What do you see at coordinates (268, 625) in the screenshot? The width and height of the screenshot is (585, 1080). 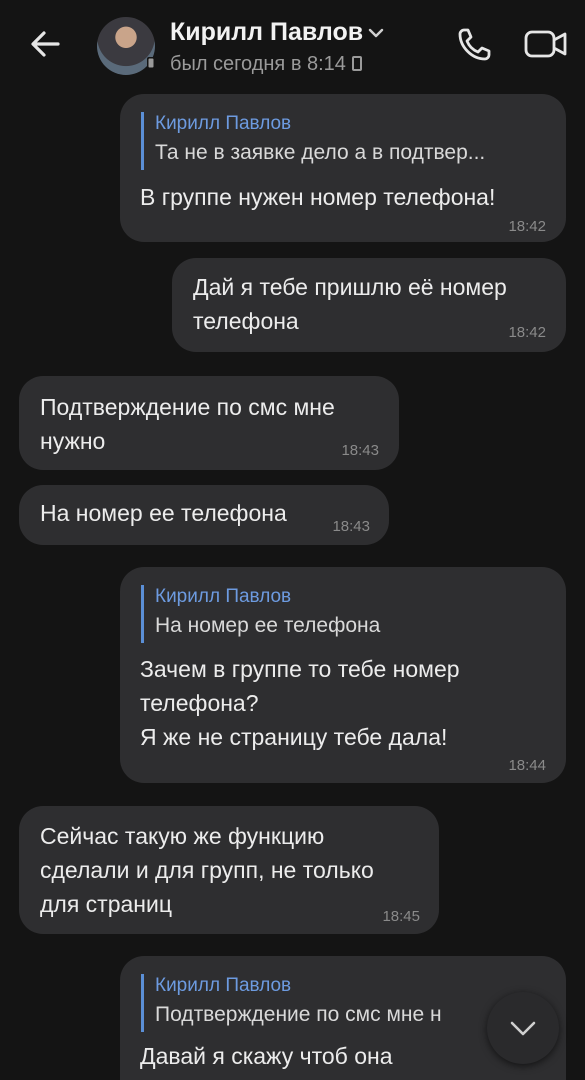 I see `reply-text: На номер ее телефона` at bounding box center [268, 625].